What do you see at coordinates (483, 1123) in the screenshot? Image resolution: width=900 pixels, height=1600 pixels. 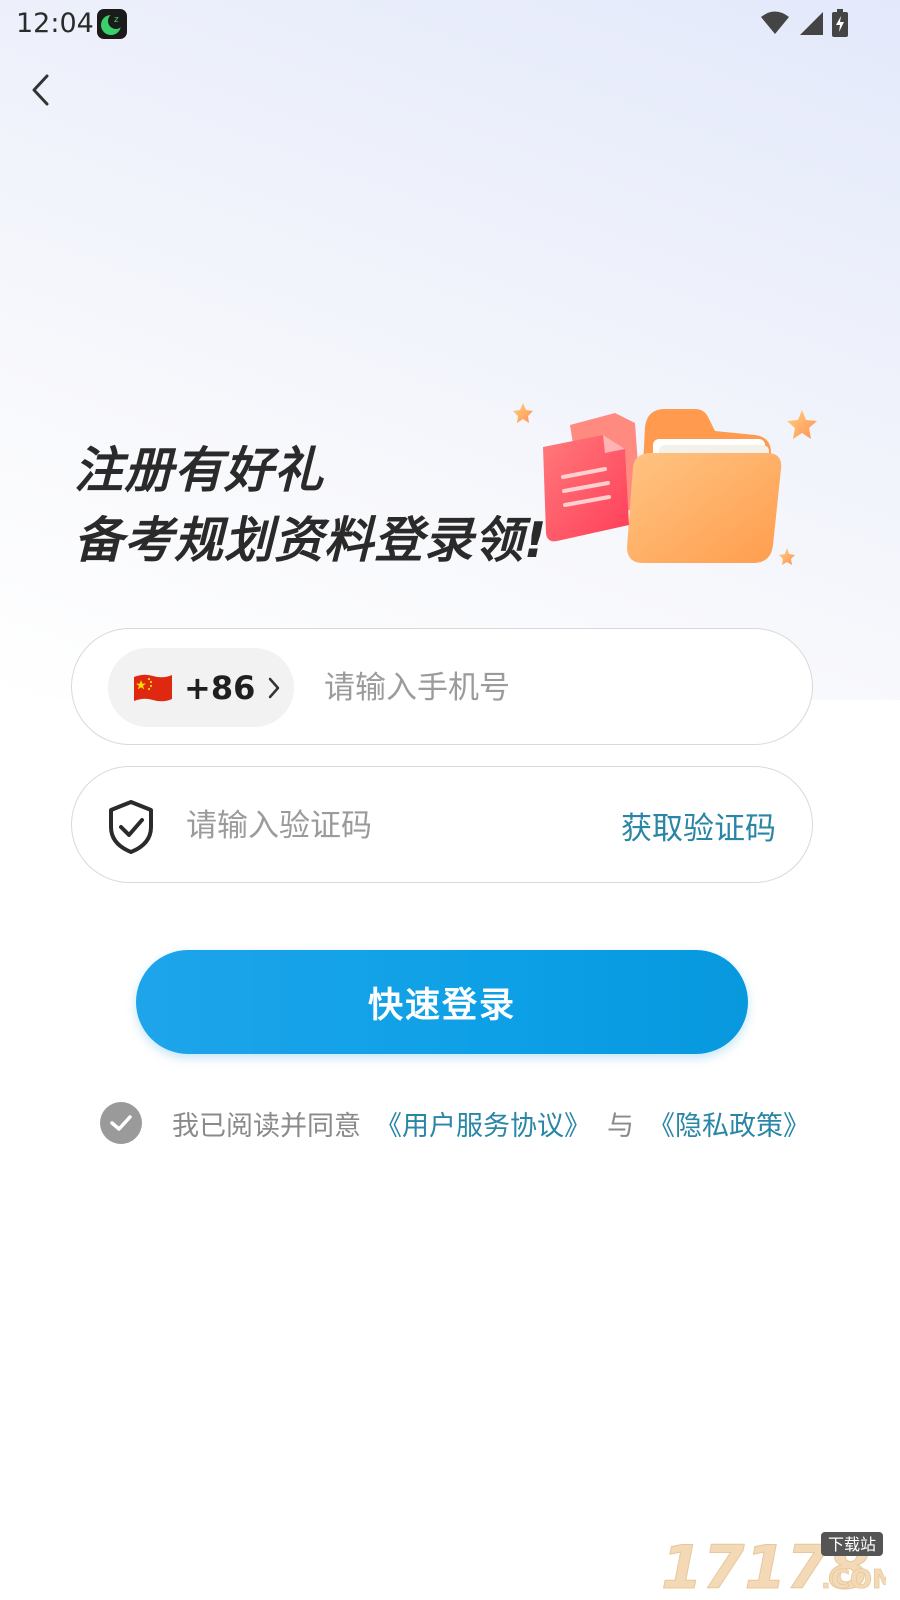 I see `user-agreement-link: 《用户服务协议》` at bounding box center [483, 1123].